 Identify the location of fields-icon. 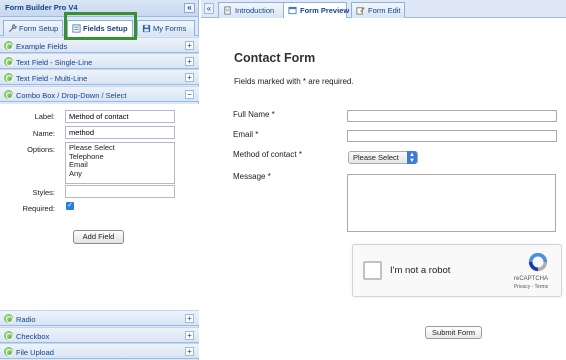
(76, 28).